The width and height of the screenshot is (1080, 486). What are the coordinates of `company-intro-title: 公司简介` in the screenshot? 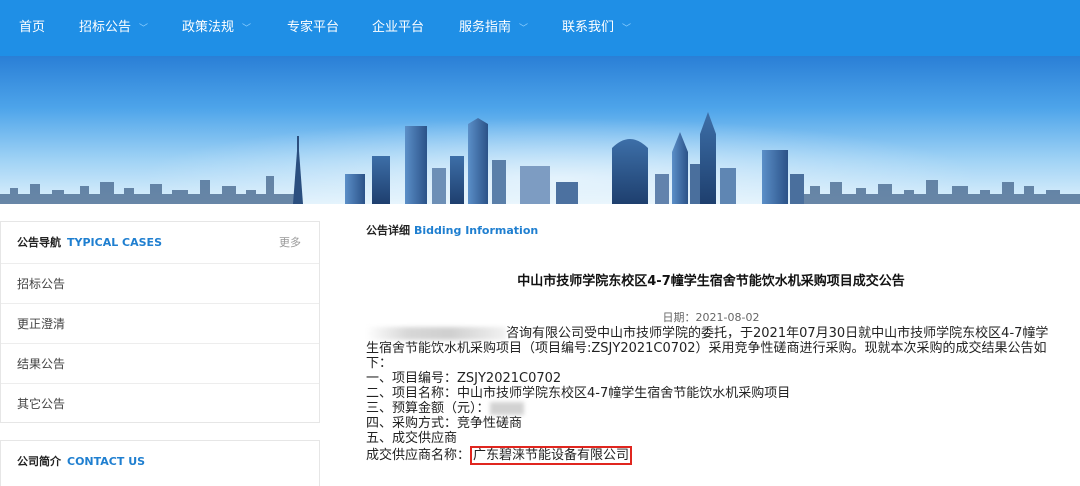 It's located at (39, 461).